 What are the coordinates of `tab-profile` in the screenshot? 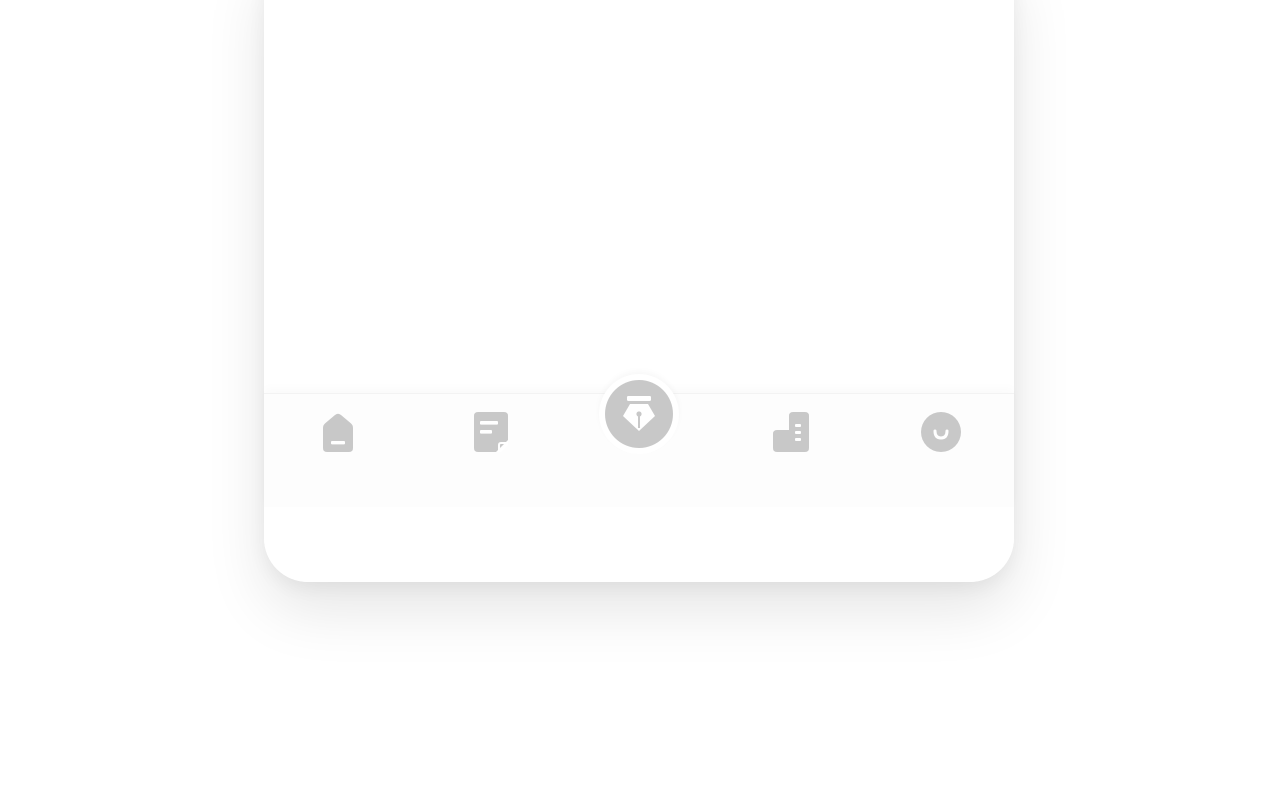 It's located at (941, 432).